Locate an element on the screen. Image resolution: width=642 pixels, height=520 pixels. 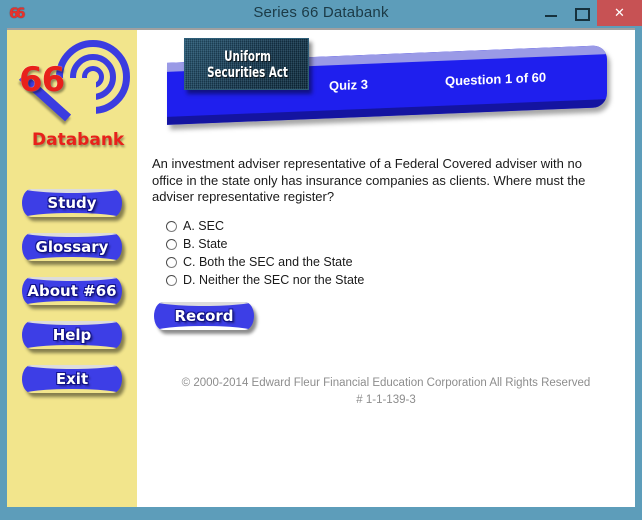
maximize-button is located at coordinates (581, 13).